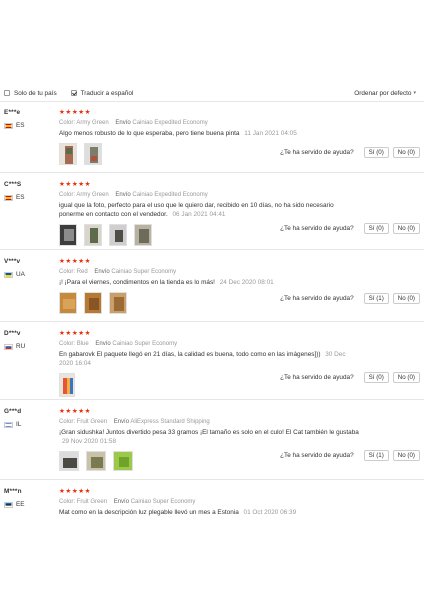  I want to click on review-date: 11 Jan 2021 04:05, so click(270, 133).